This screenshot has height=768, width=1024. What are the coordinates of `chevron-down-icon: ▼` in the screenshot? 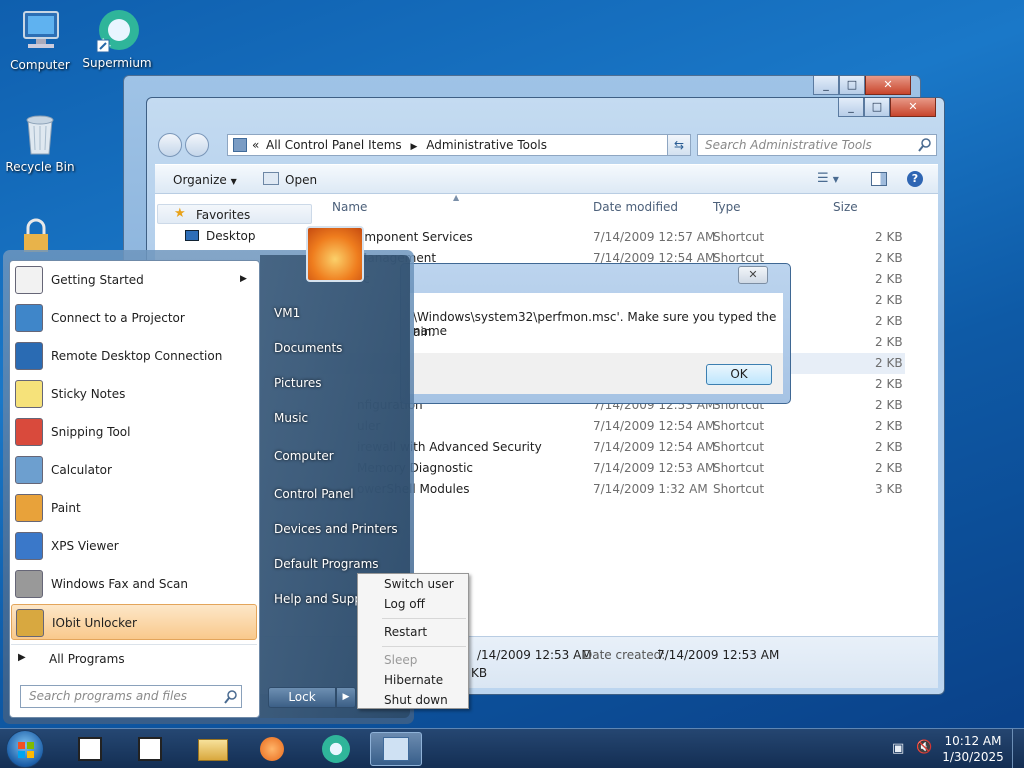 It's located at (233, 181).